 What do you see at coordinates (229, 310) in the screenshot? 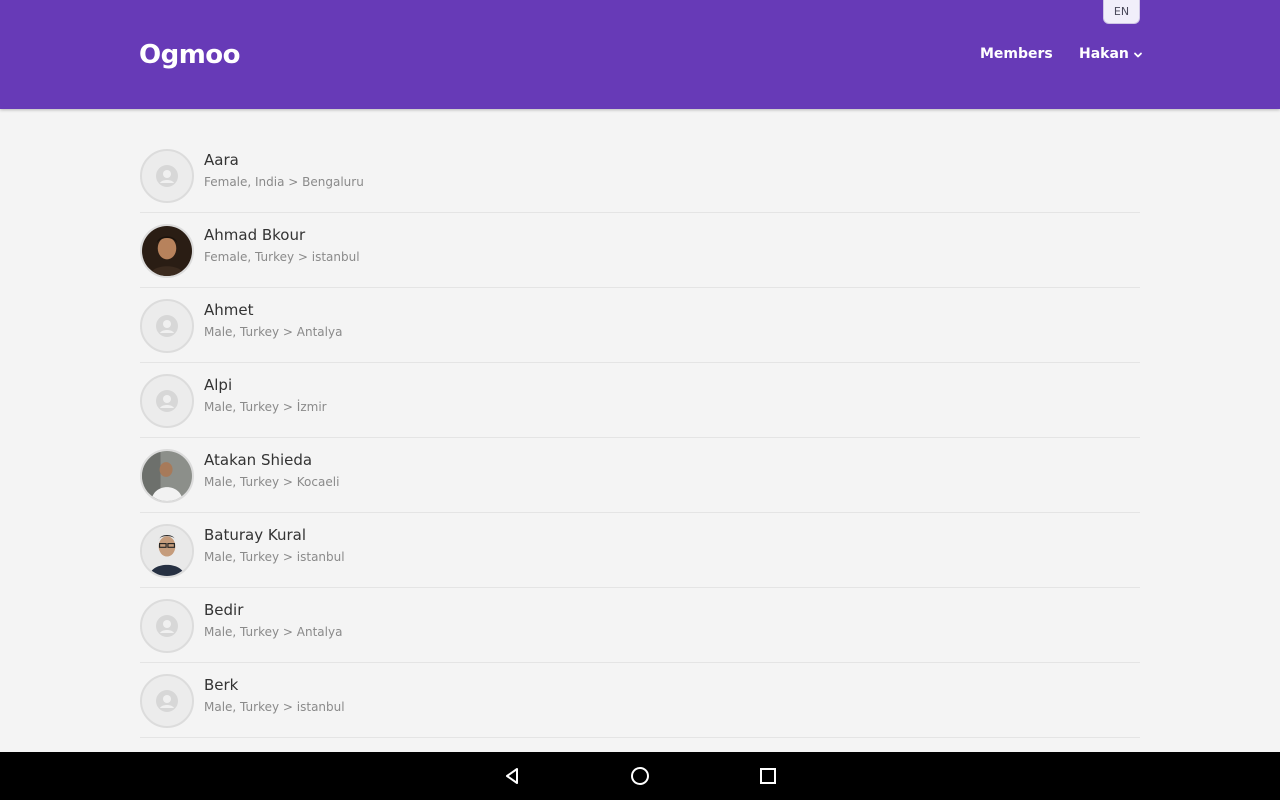
I see `member-name: Ahmet` at bounding box center [229, 310].